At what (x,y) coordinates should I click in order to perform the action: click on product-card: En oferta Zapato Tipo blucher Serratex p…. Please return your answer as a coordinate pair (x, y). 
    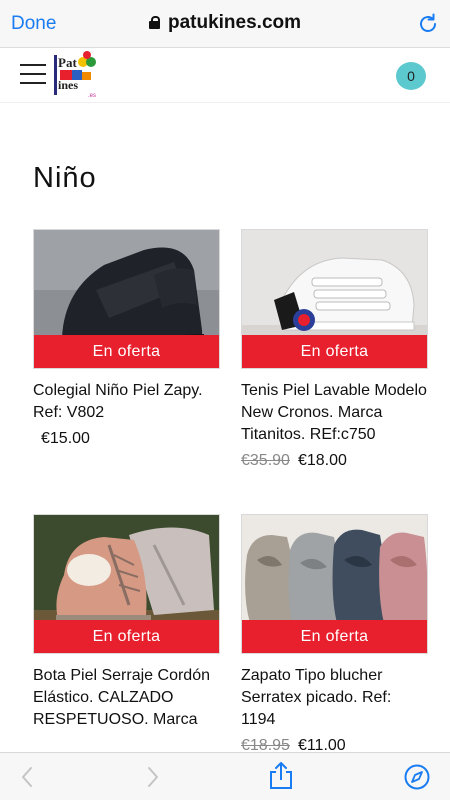
    Looking at the image, I should click on (334, 634).